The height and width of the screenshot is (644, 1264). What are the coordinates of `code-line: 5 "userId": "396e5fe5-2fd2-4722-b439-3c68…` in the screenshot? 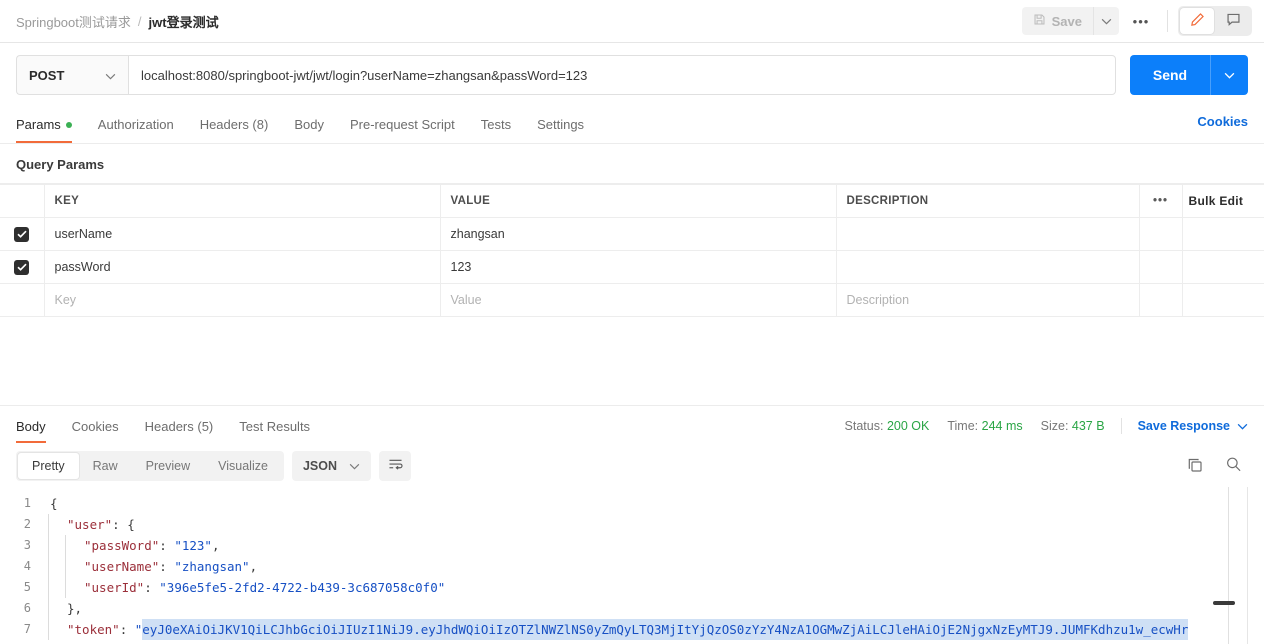 It's located at (632, 587).